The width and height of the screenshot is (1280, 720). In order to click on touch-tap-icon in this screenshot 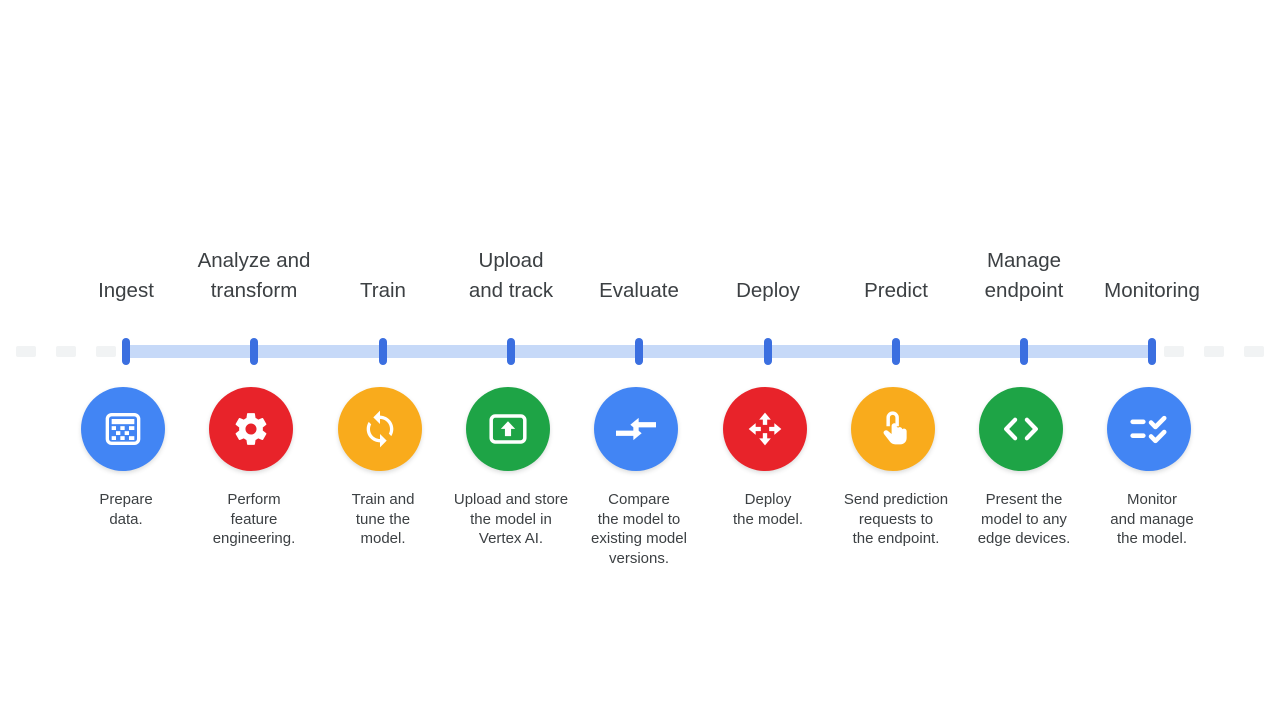, I will do `click(893, 429)`.